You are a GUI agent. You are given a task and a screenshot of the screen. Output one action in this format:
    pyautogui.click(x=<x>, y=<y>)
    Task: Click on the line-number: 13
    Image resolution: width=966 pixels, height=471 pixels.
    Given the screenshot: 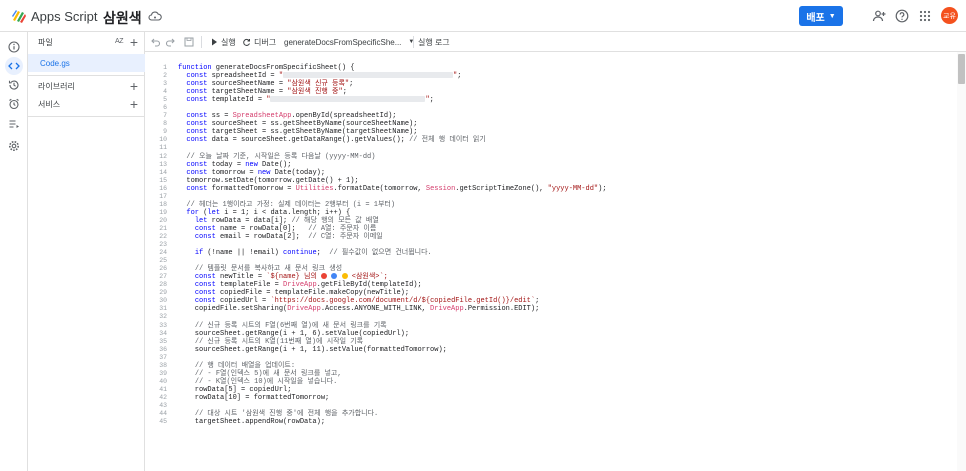 What is the action you would take?
    pyautogui.click(x=163, y=164)
    